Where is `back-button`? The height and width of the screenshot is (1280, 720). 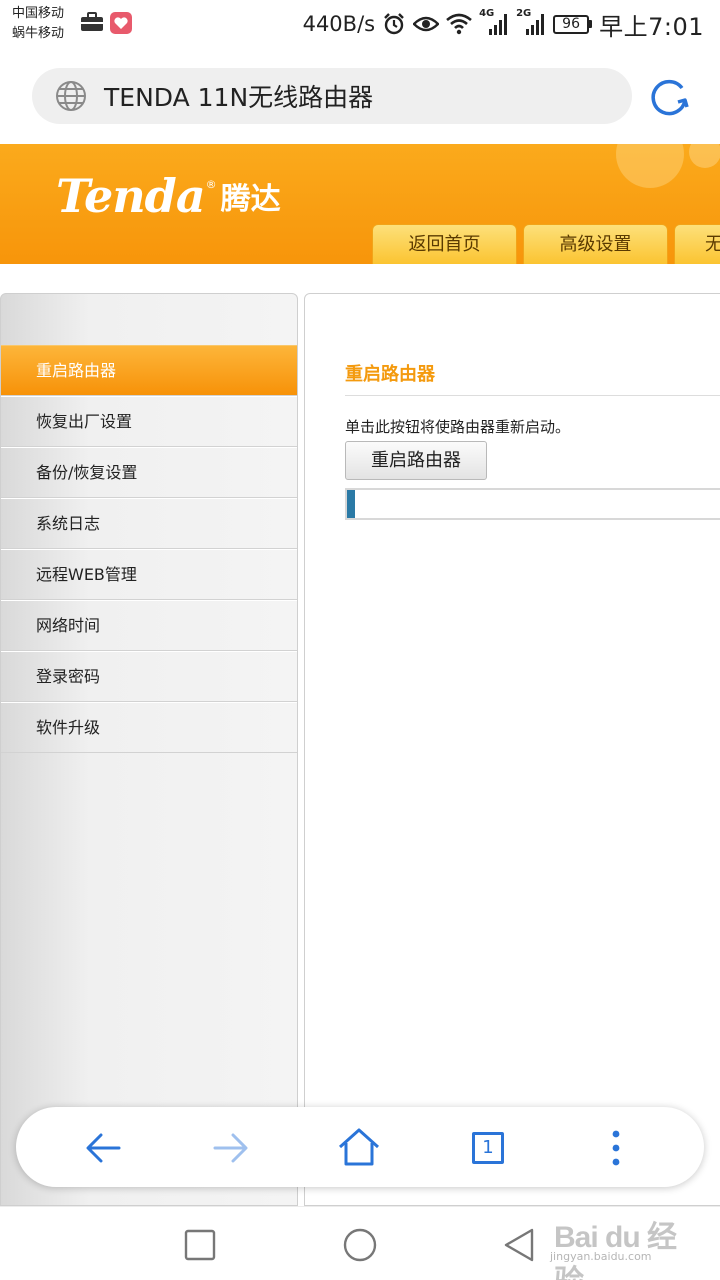 back-button is located at coordinates (103, 1148).